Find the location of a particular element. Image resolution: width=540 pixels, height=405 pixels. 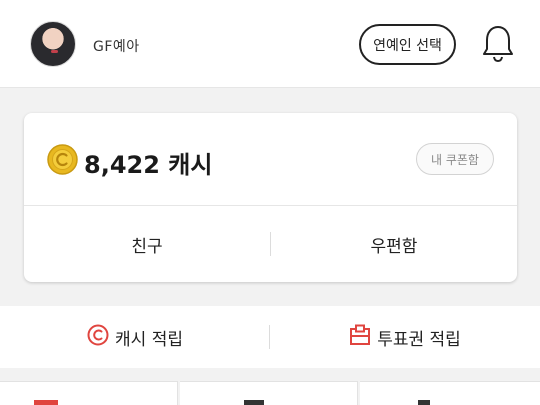

vote-ticket-earn-button: 투표권 적립 is located at coordinates (405, 337).